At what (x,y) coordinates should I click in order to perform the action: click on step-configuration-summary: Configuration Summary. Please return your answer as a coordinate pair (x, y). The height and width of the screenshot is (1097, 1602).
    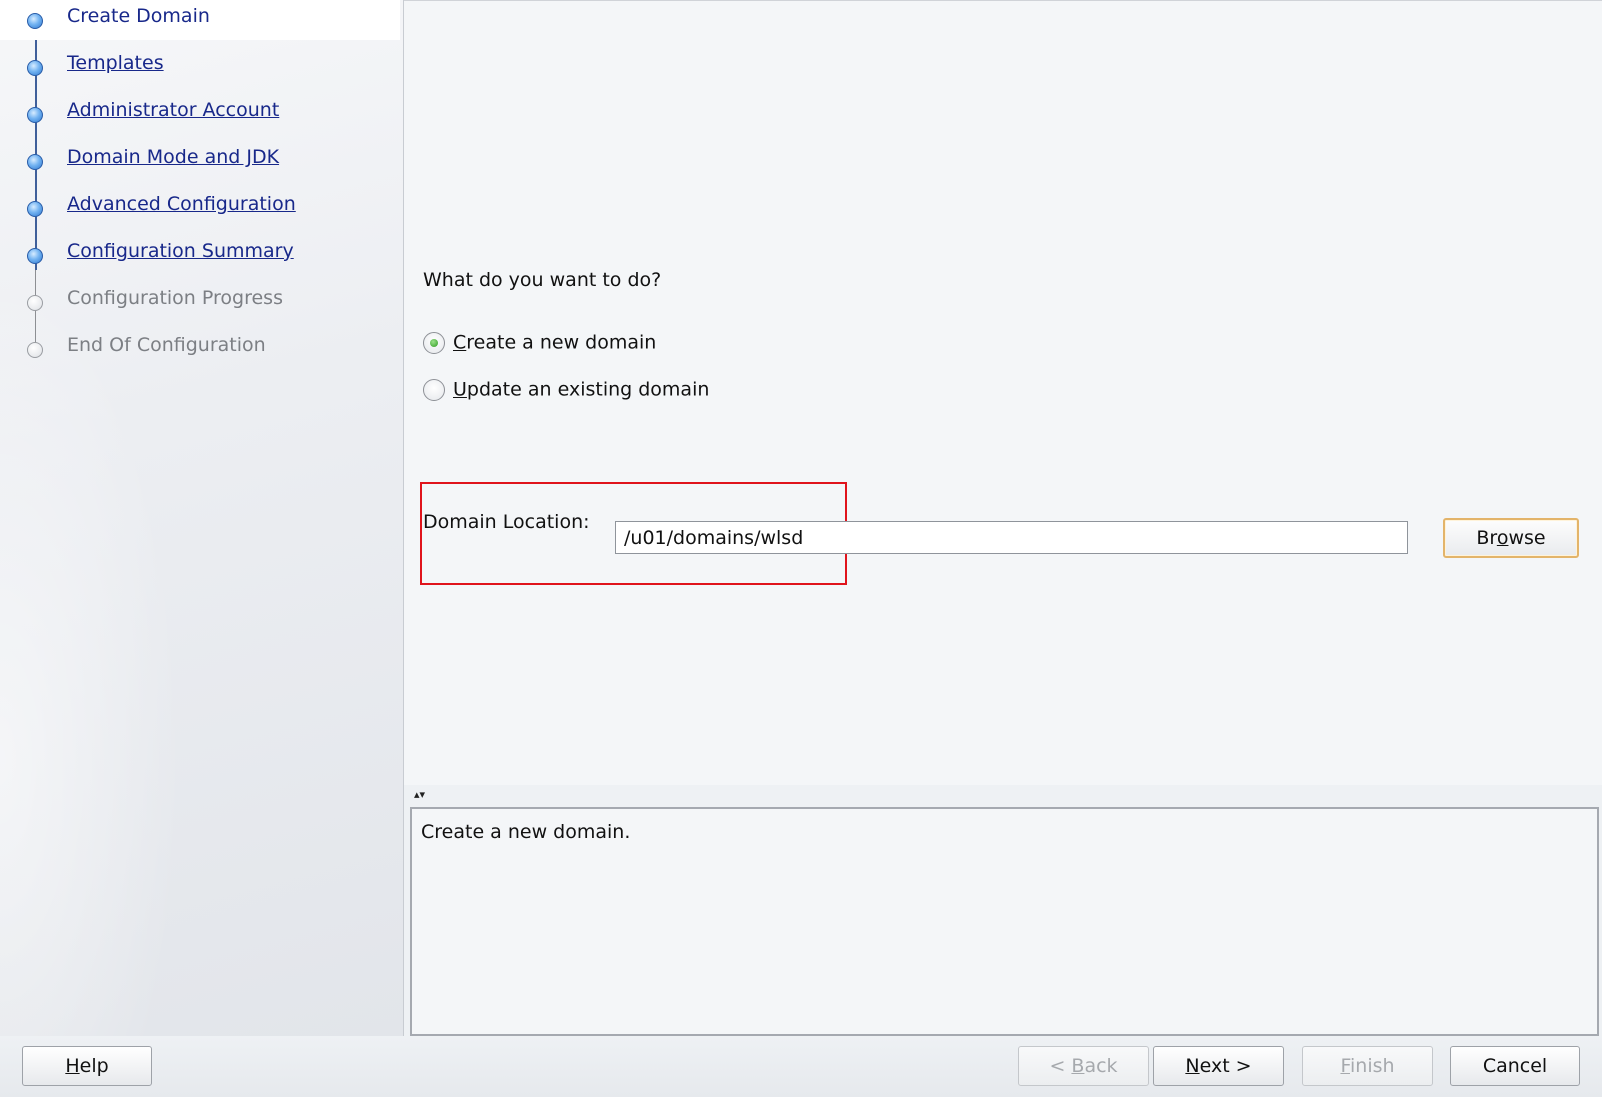
    Looking at the image, I should click on (201, 255).